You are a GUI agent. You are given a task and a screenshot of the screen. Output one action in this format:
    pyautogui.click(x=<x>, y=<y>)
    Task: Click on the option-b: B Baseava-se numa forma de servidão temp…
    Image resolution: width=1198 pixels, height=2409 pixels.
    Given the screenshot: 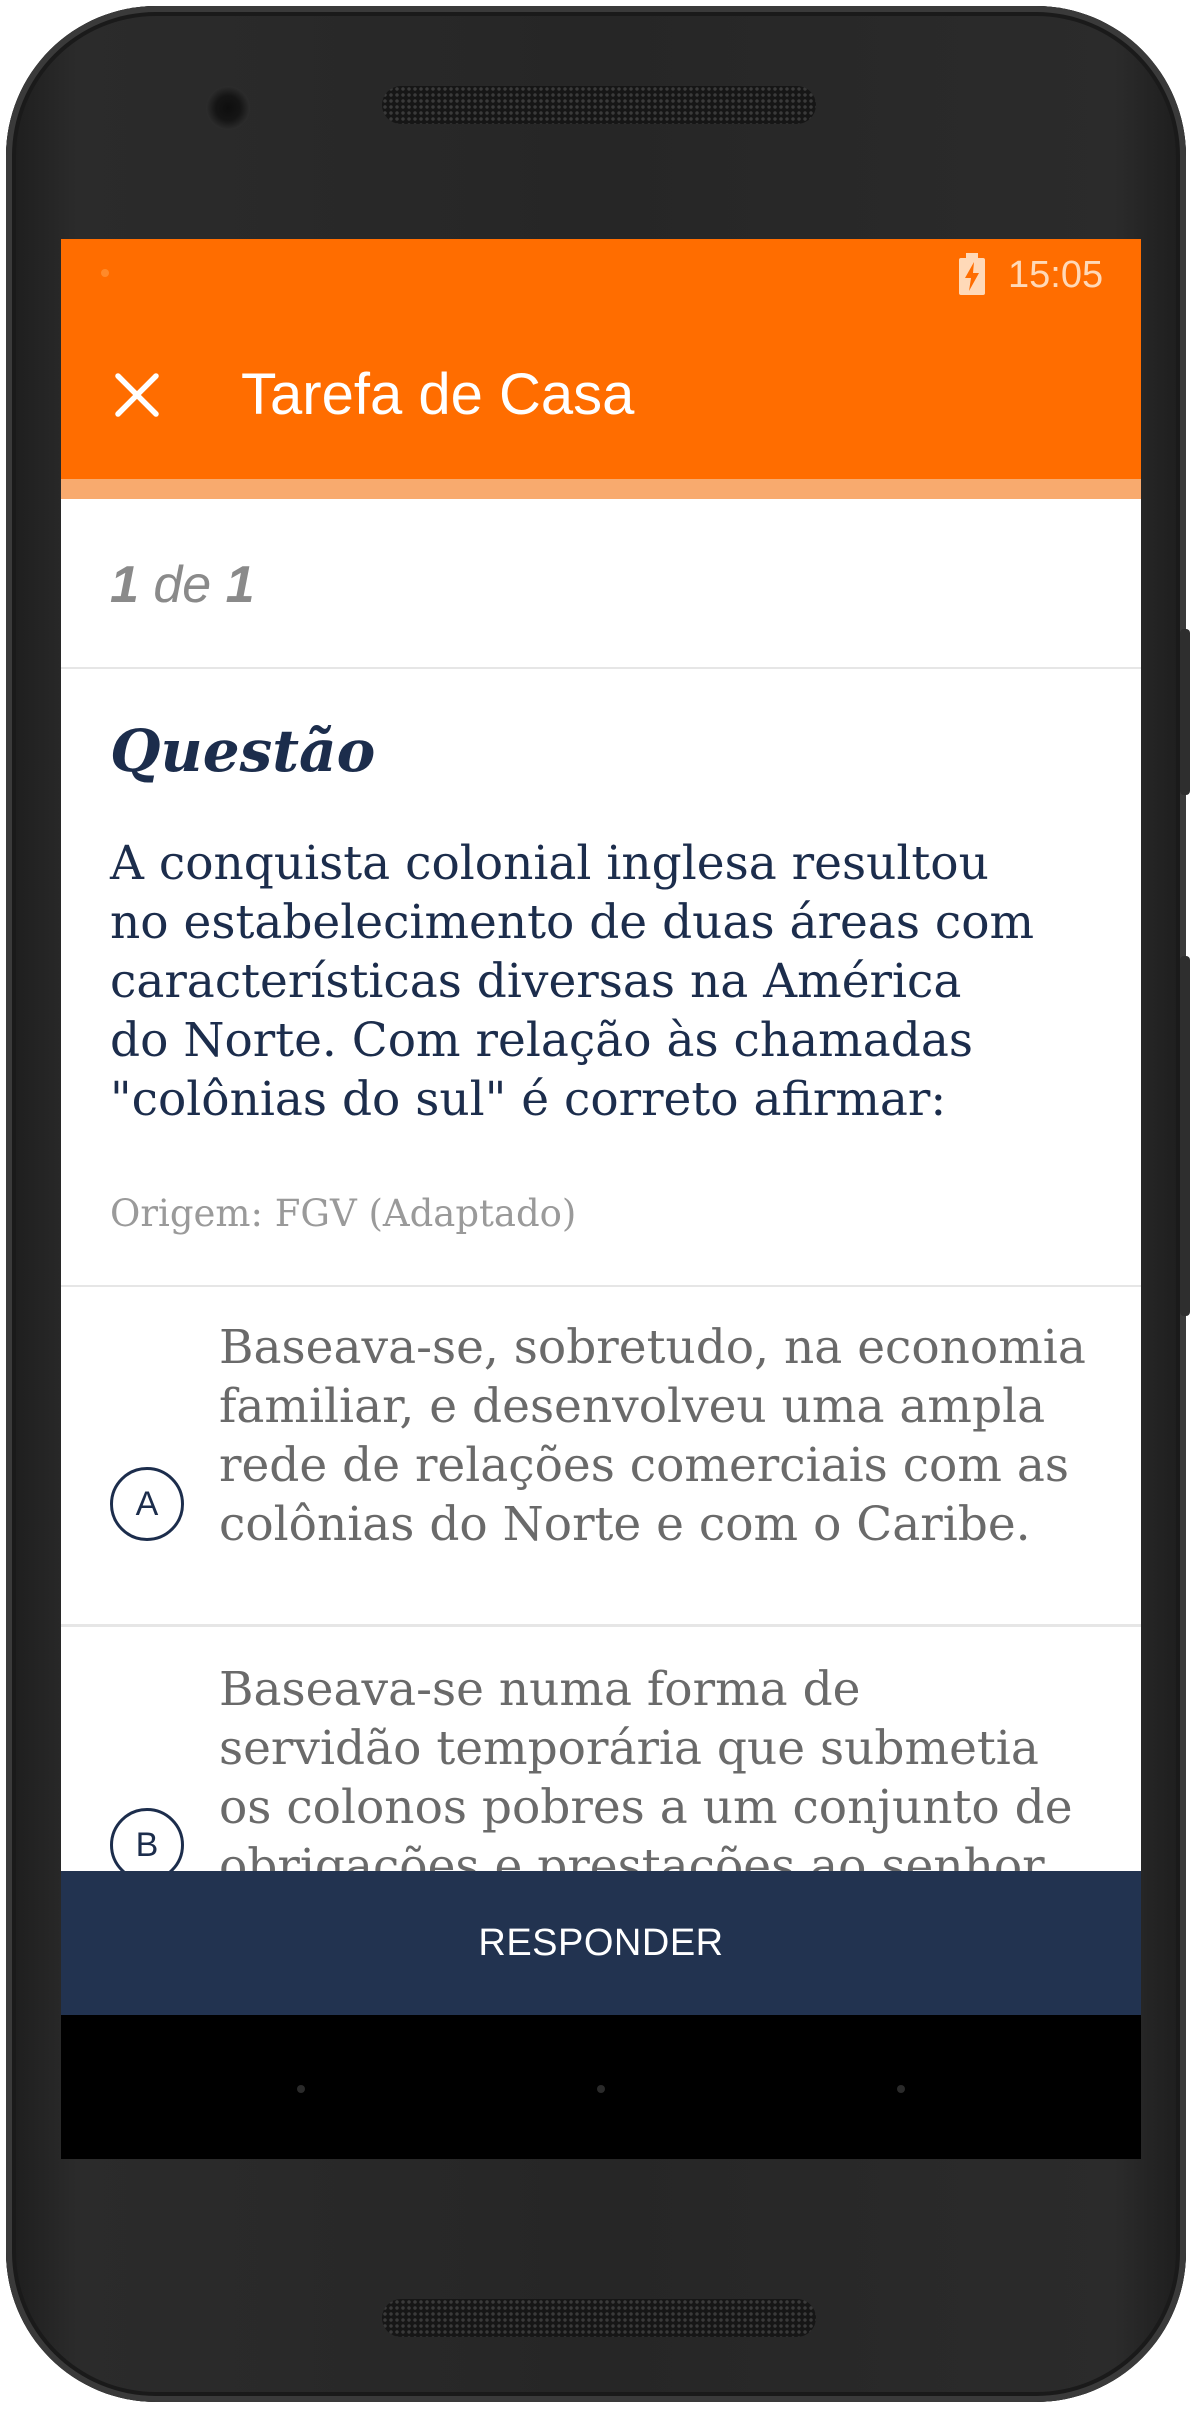 What is the action you would take?
    pyautogui.click(x=601, y=1749)
    